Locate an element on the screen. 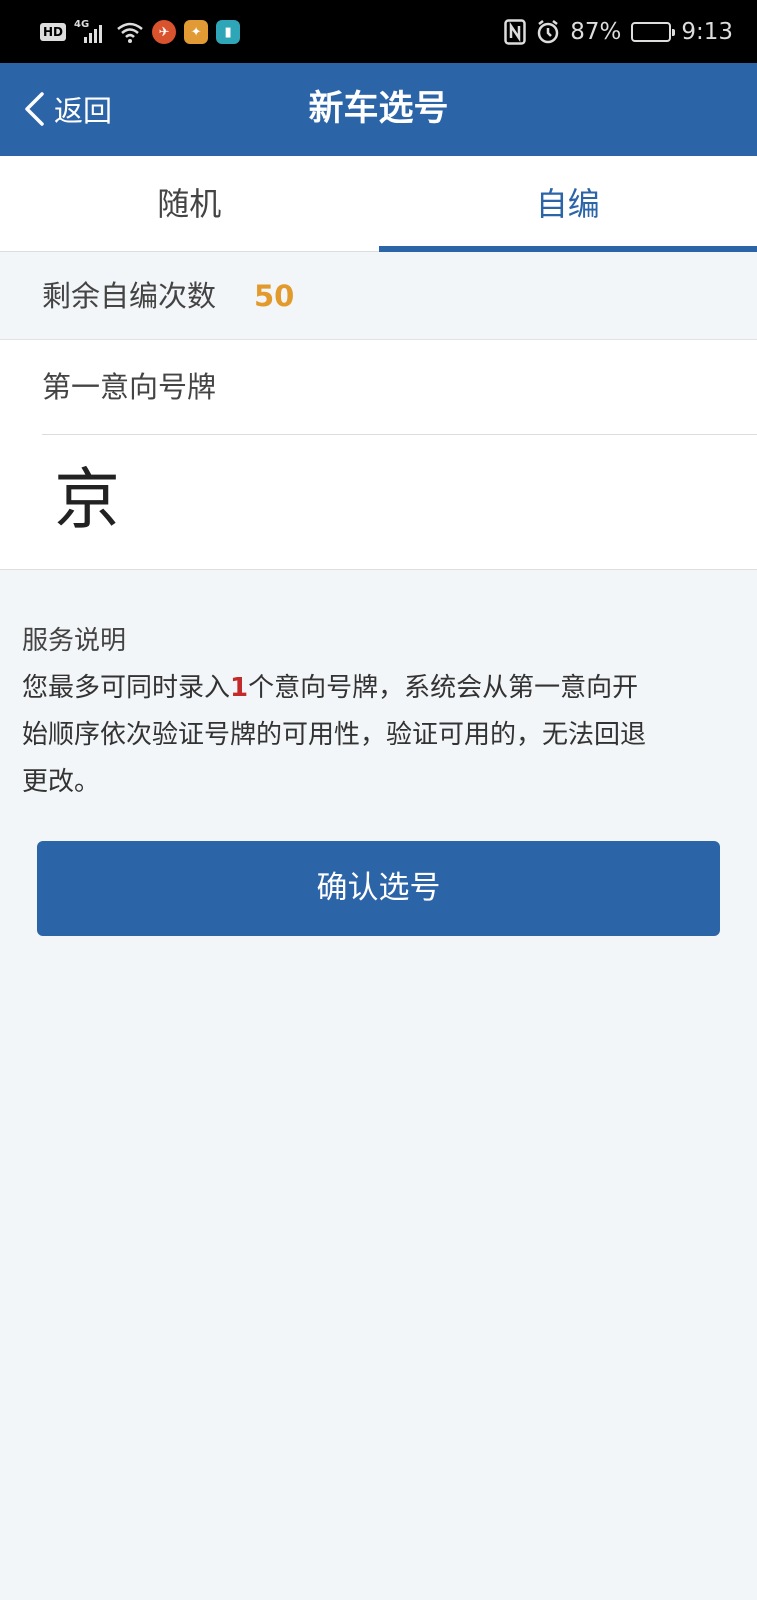 This screenshot has height=1600, width=757. service-line: 始顺序依次验证号牌的可用性，验证可用的，无法回退 is located at coordinates (334, 735).